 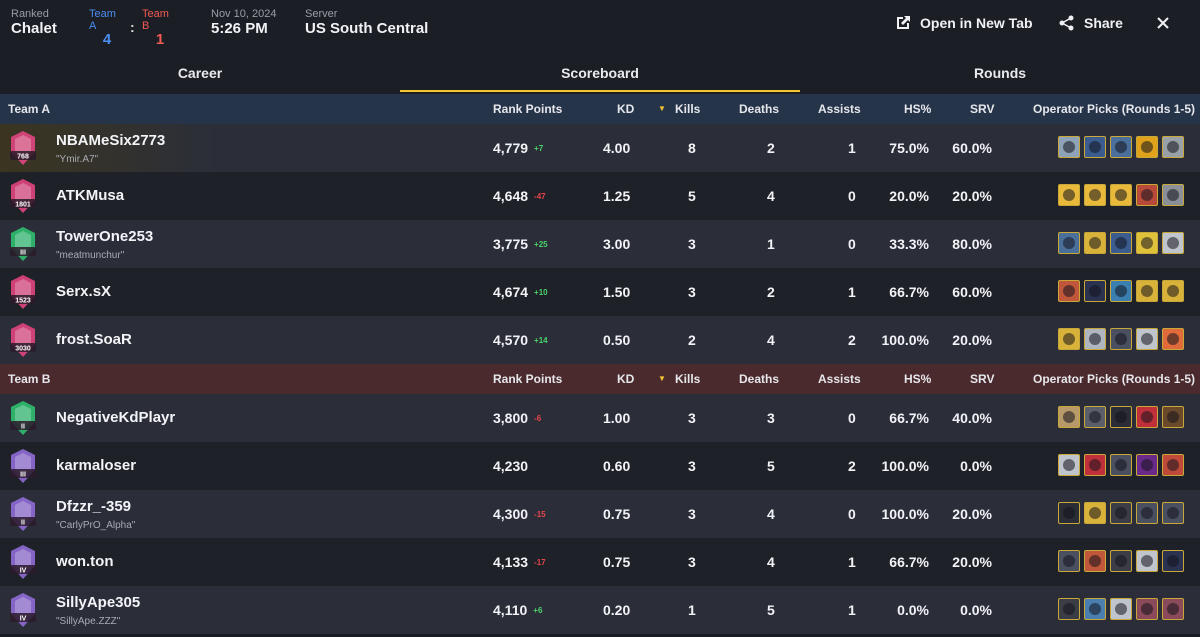 I want to click on open-new-tab-button: Open in New Tab, so click(x=963, y=23).